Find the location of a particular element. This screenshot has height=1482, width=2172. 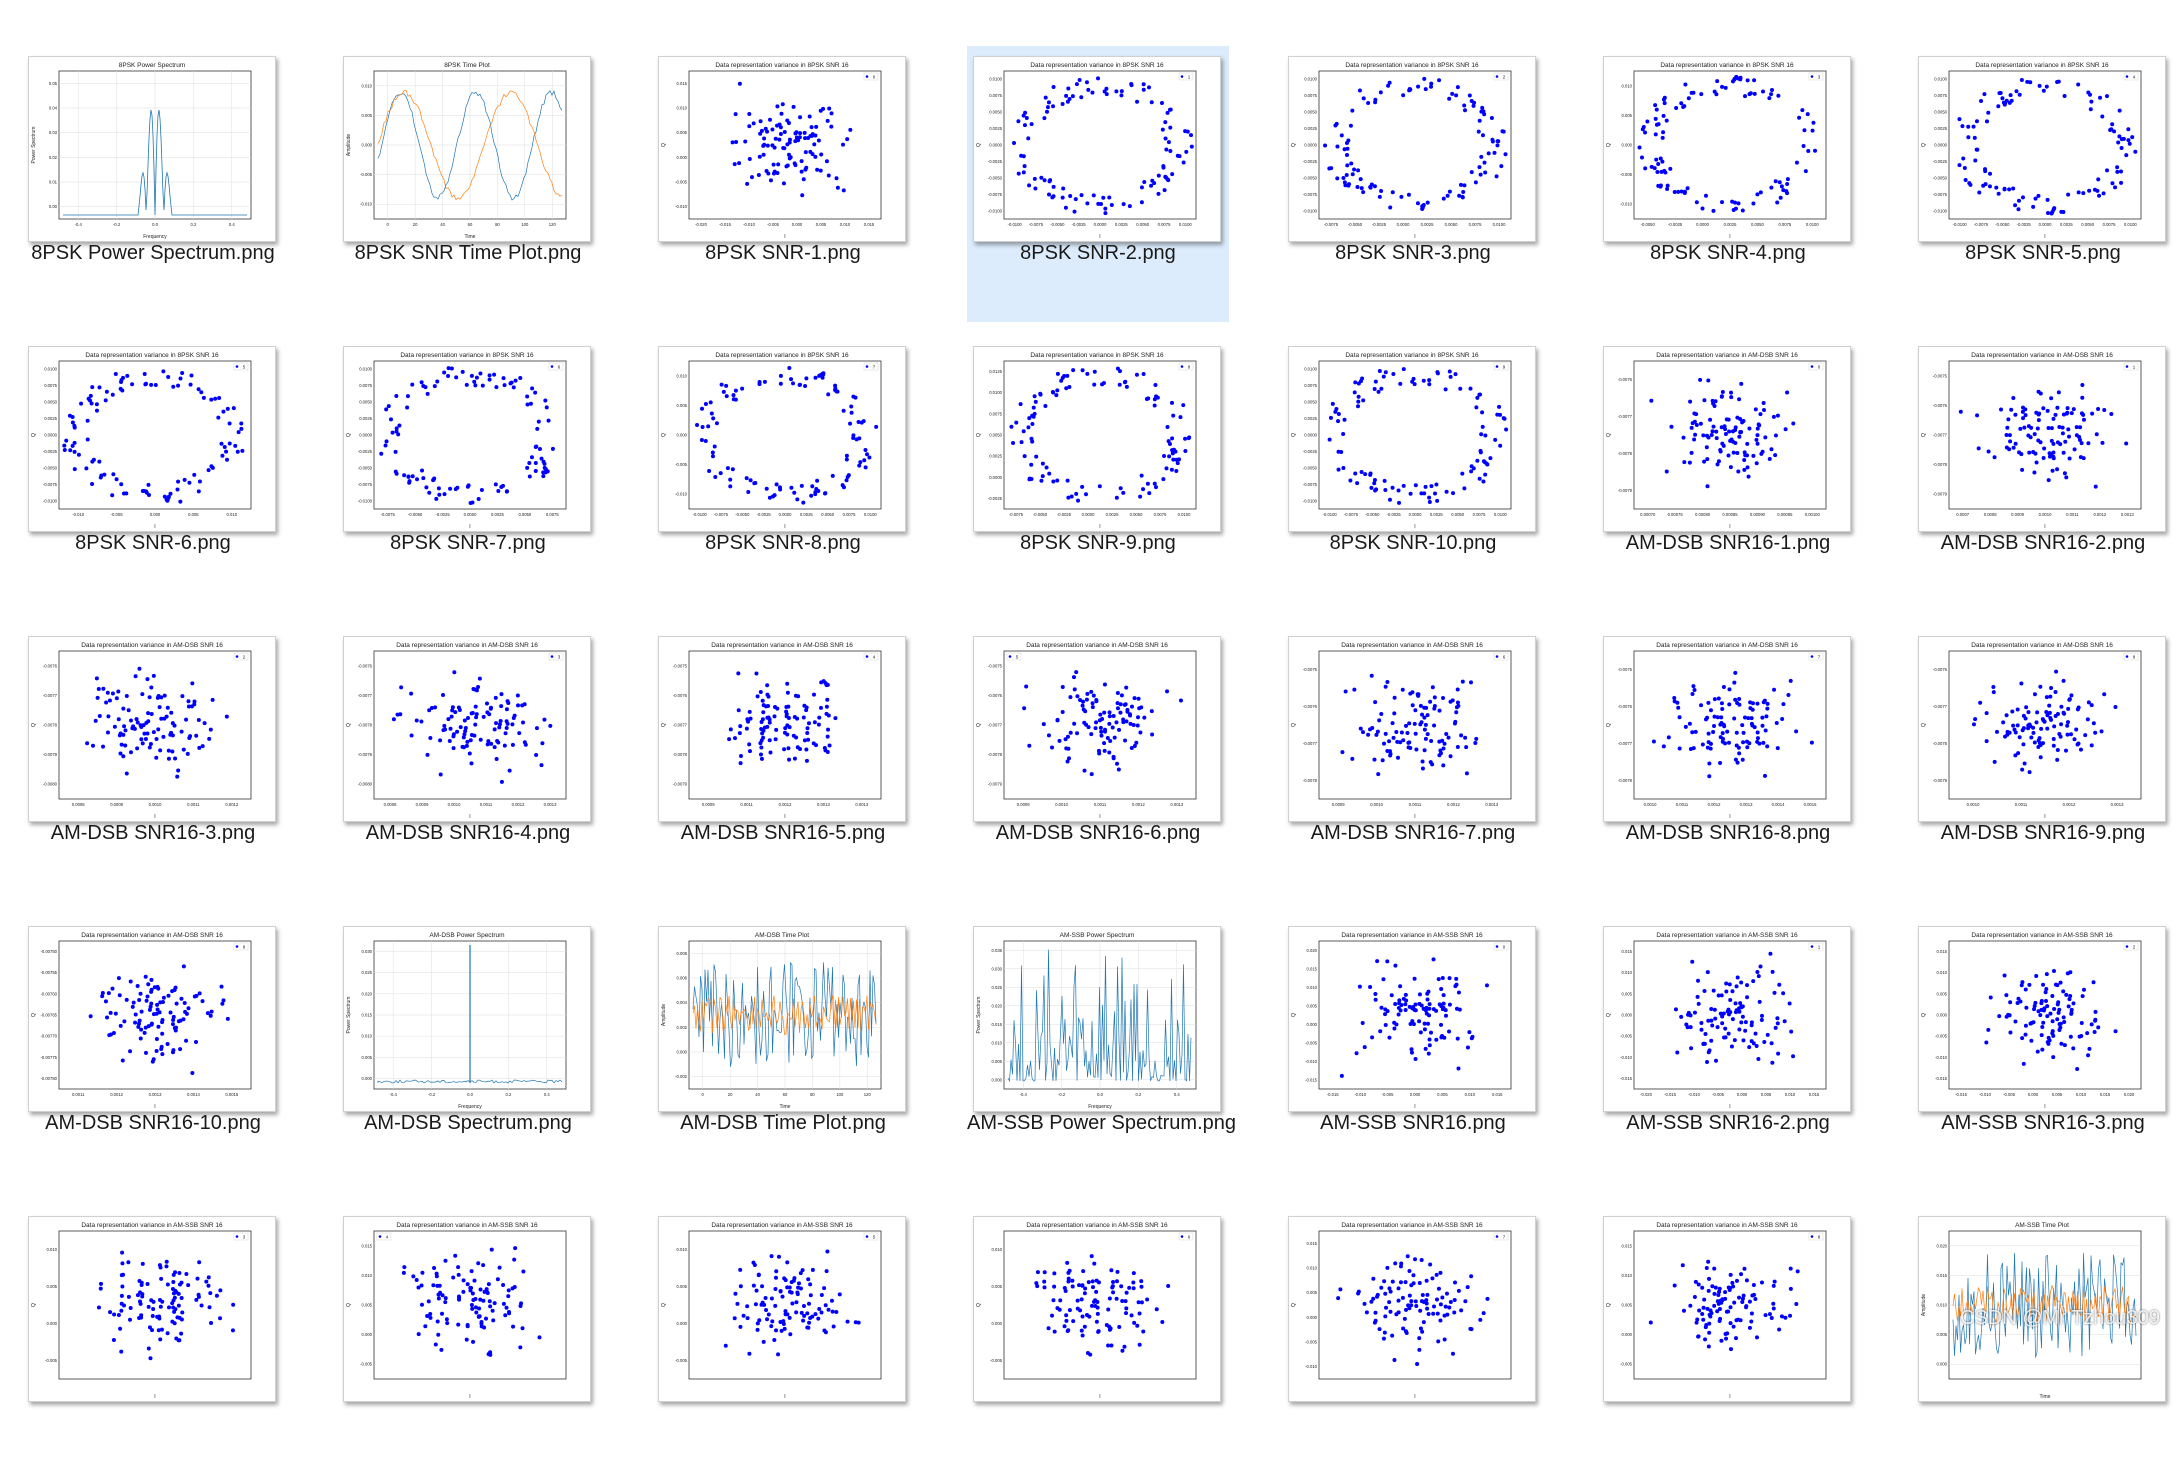

file-name: AM-SSB SNR16-3.png is located at coordinates (2042, 1123).